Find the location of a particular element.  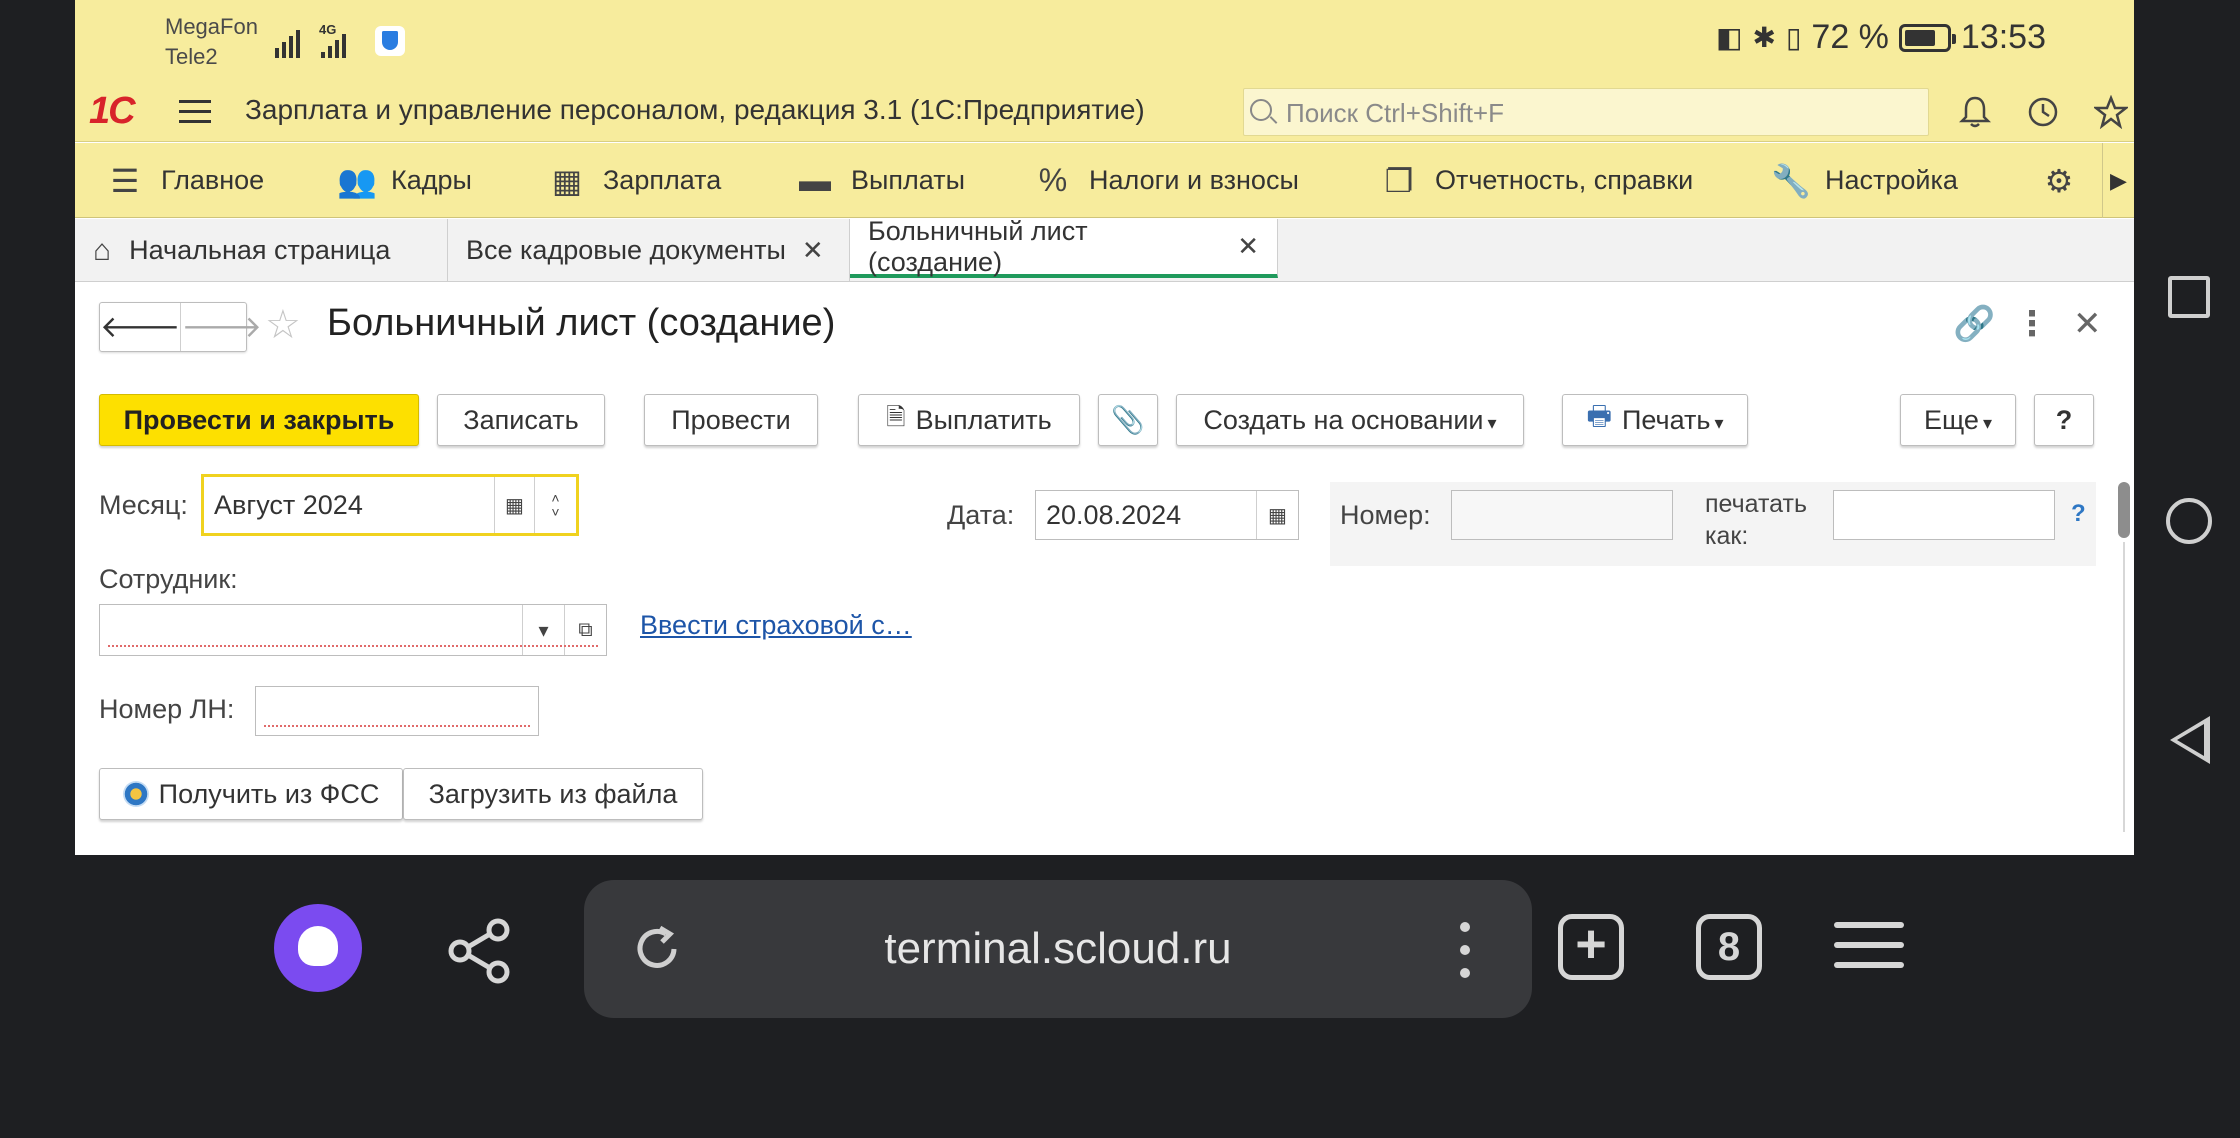

1c-logo: 1С is located at coordinates (112, 111).